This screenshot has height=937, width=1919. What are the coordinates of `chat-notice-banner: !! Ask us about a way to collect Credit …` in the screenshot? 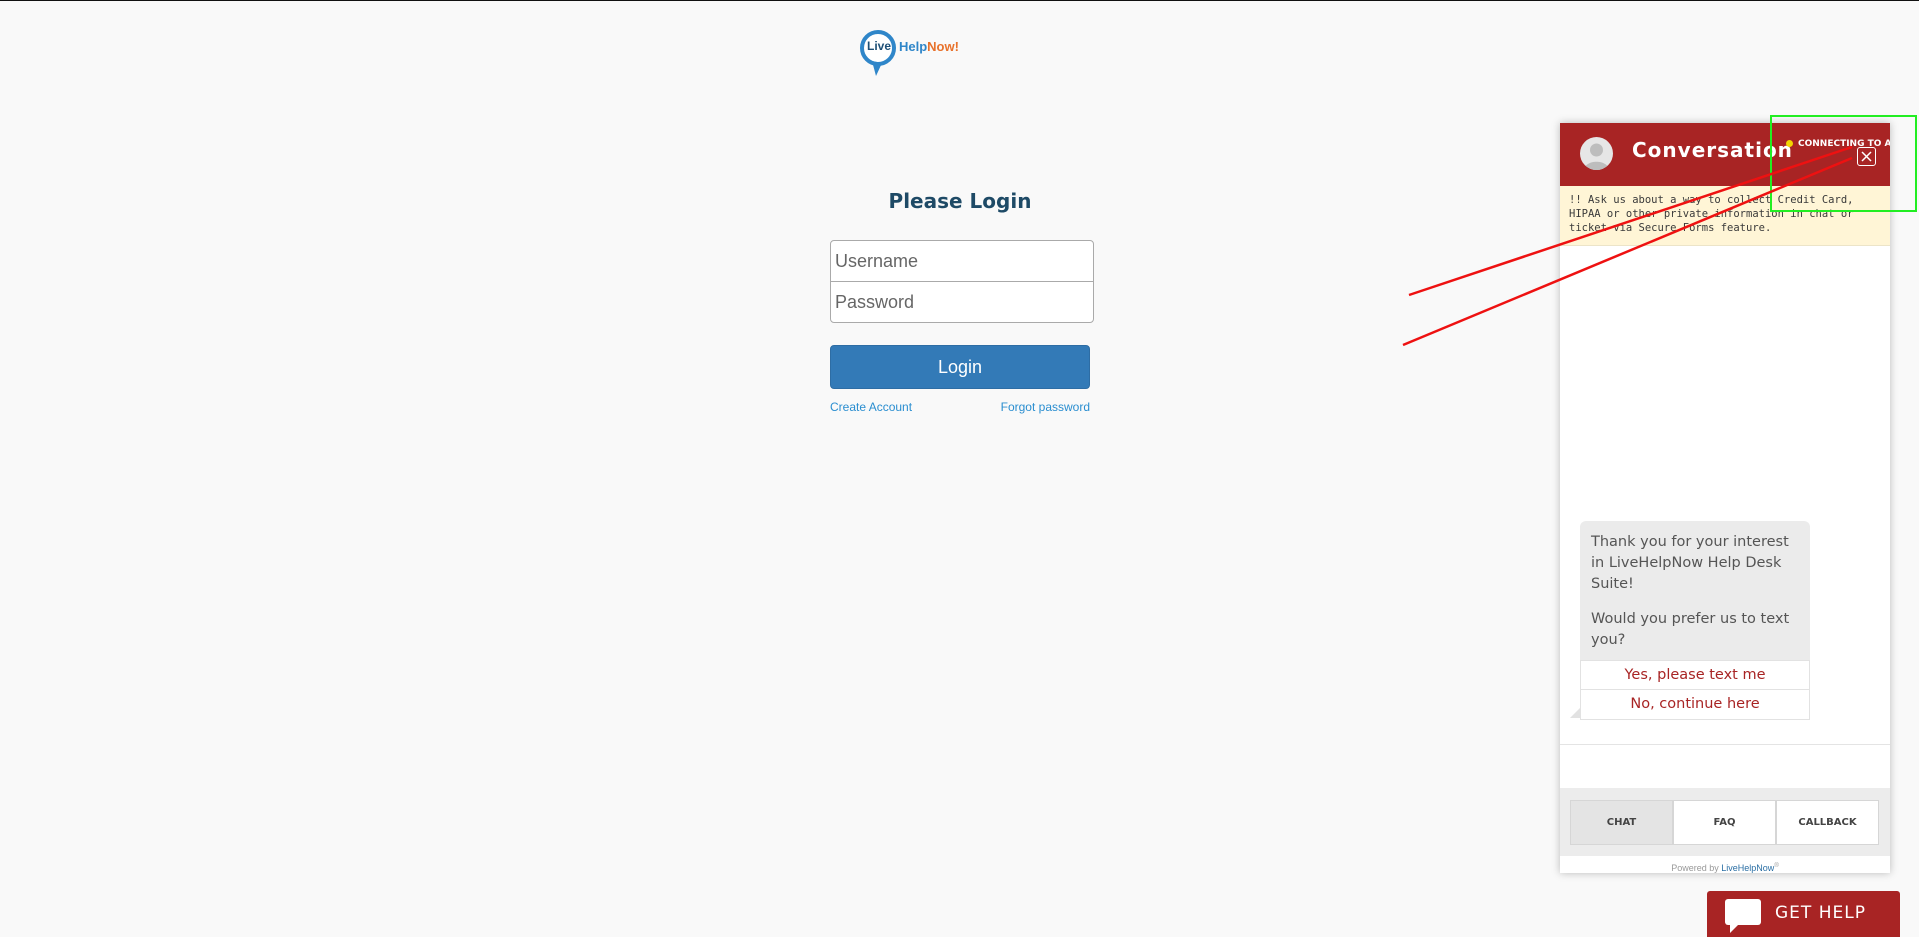 It's located at (1725, 216).